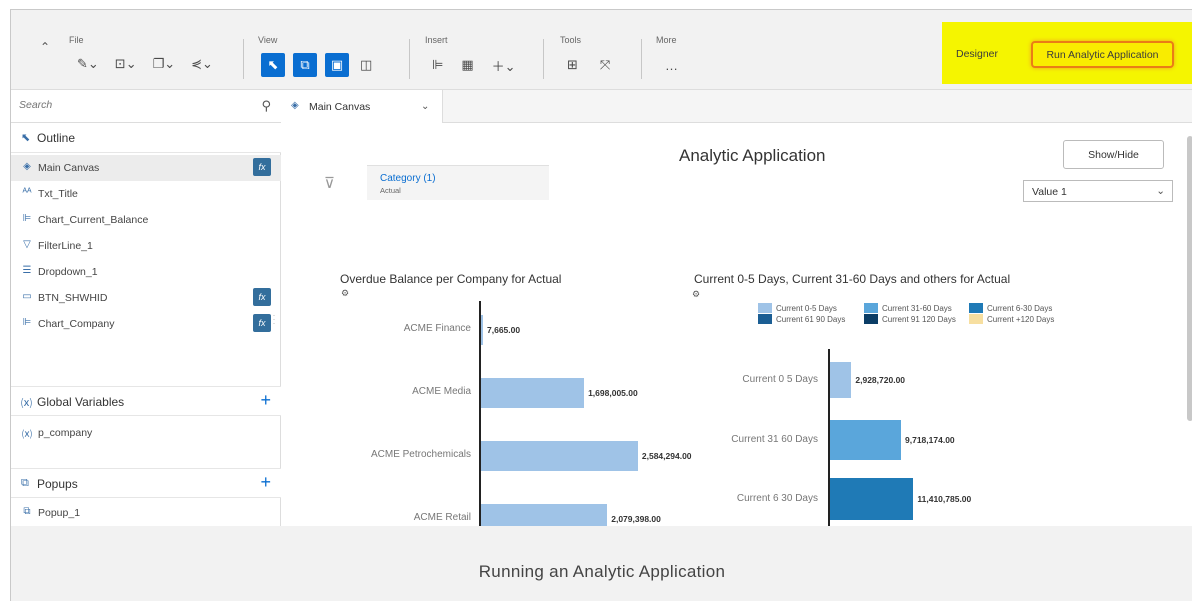 The width and height of the screenshot is (1192, 601). I want to click on calculator-icon: ⊞, so click(572, 65).